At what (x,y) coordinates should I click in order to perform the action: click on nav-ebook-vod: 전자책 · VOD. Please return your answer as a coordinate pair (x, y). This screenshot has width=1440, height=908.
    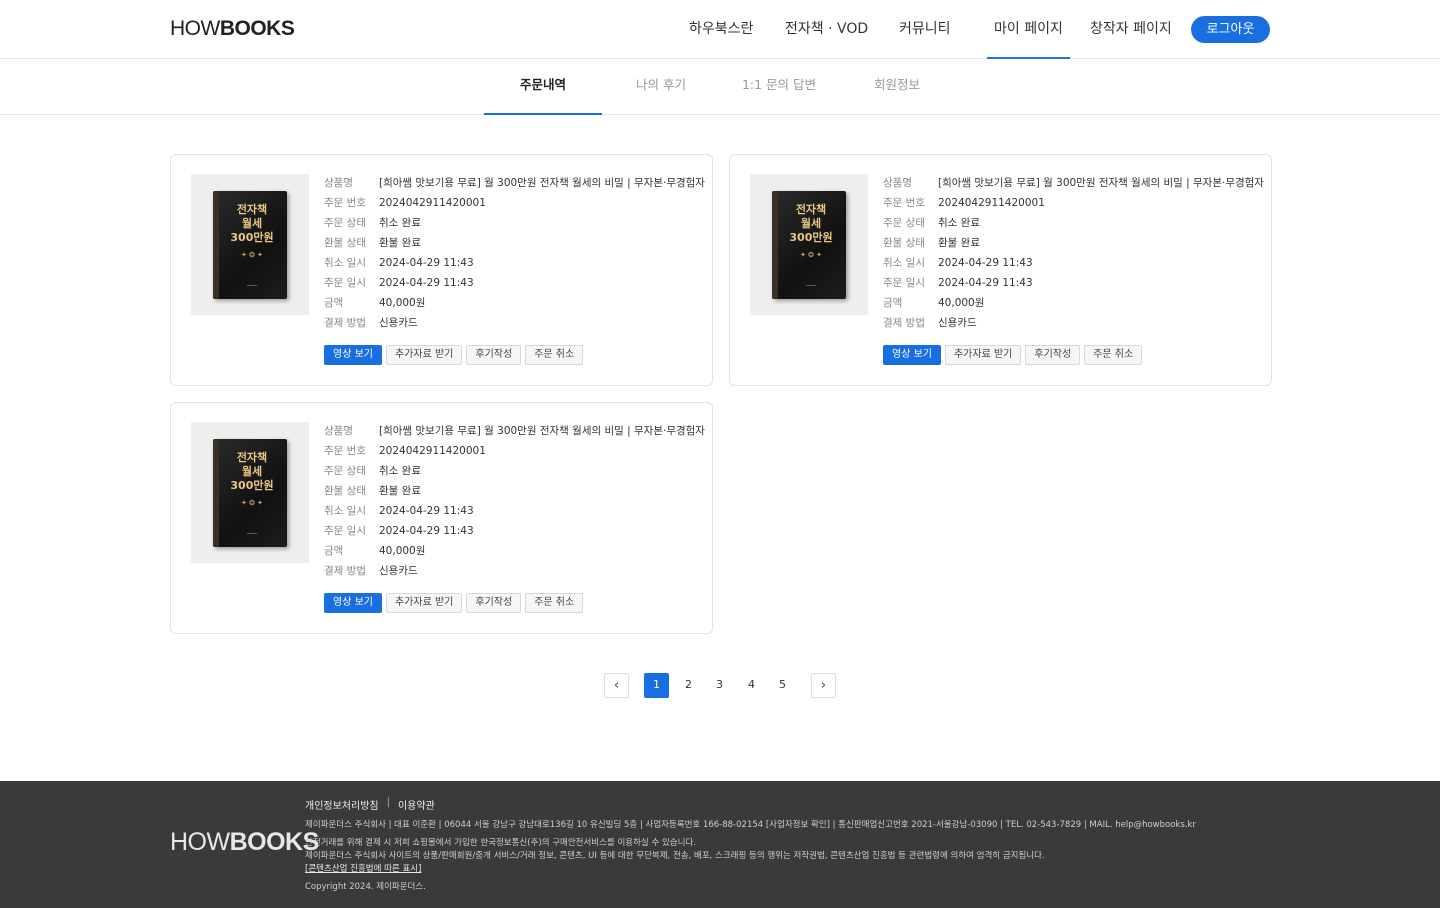
    Looking at the image, I should click on (826, 29).